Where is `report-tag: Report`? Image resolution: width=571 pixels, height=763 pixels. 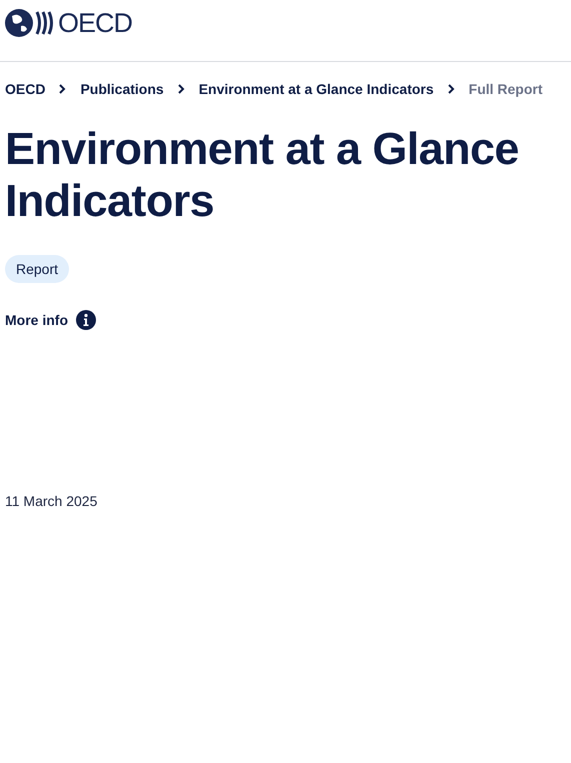 report-tag: Report is located at coordinates (37, 269).